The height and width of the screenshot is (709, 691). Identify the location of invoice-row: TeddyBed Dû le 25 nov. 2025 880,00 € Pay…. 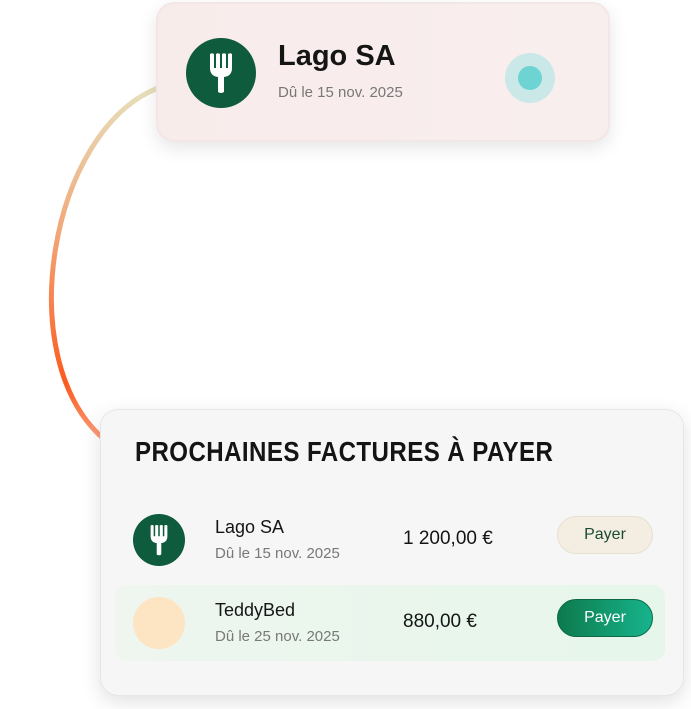
(390, 623).